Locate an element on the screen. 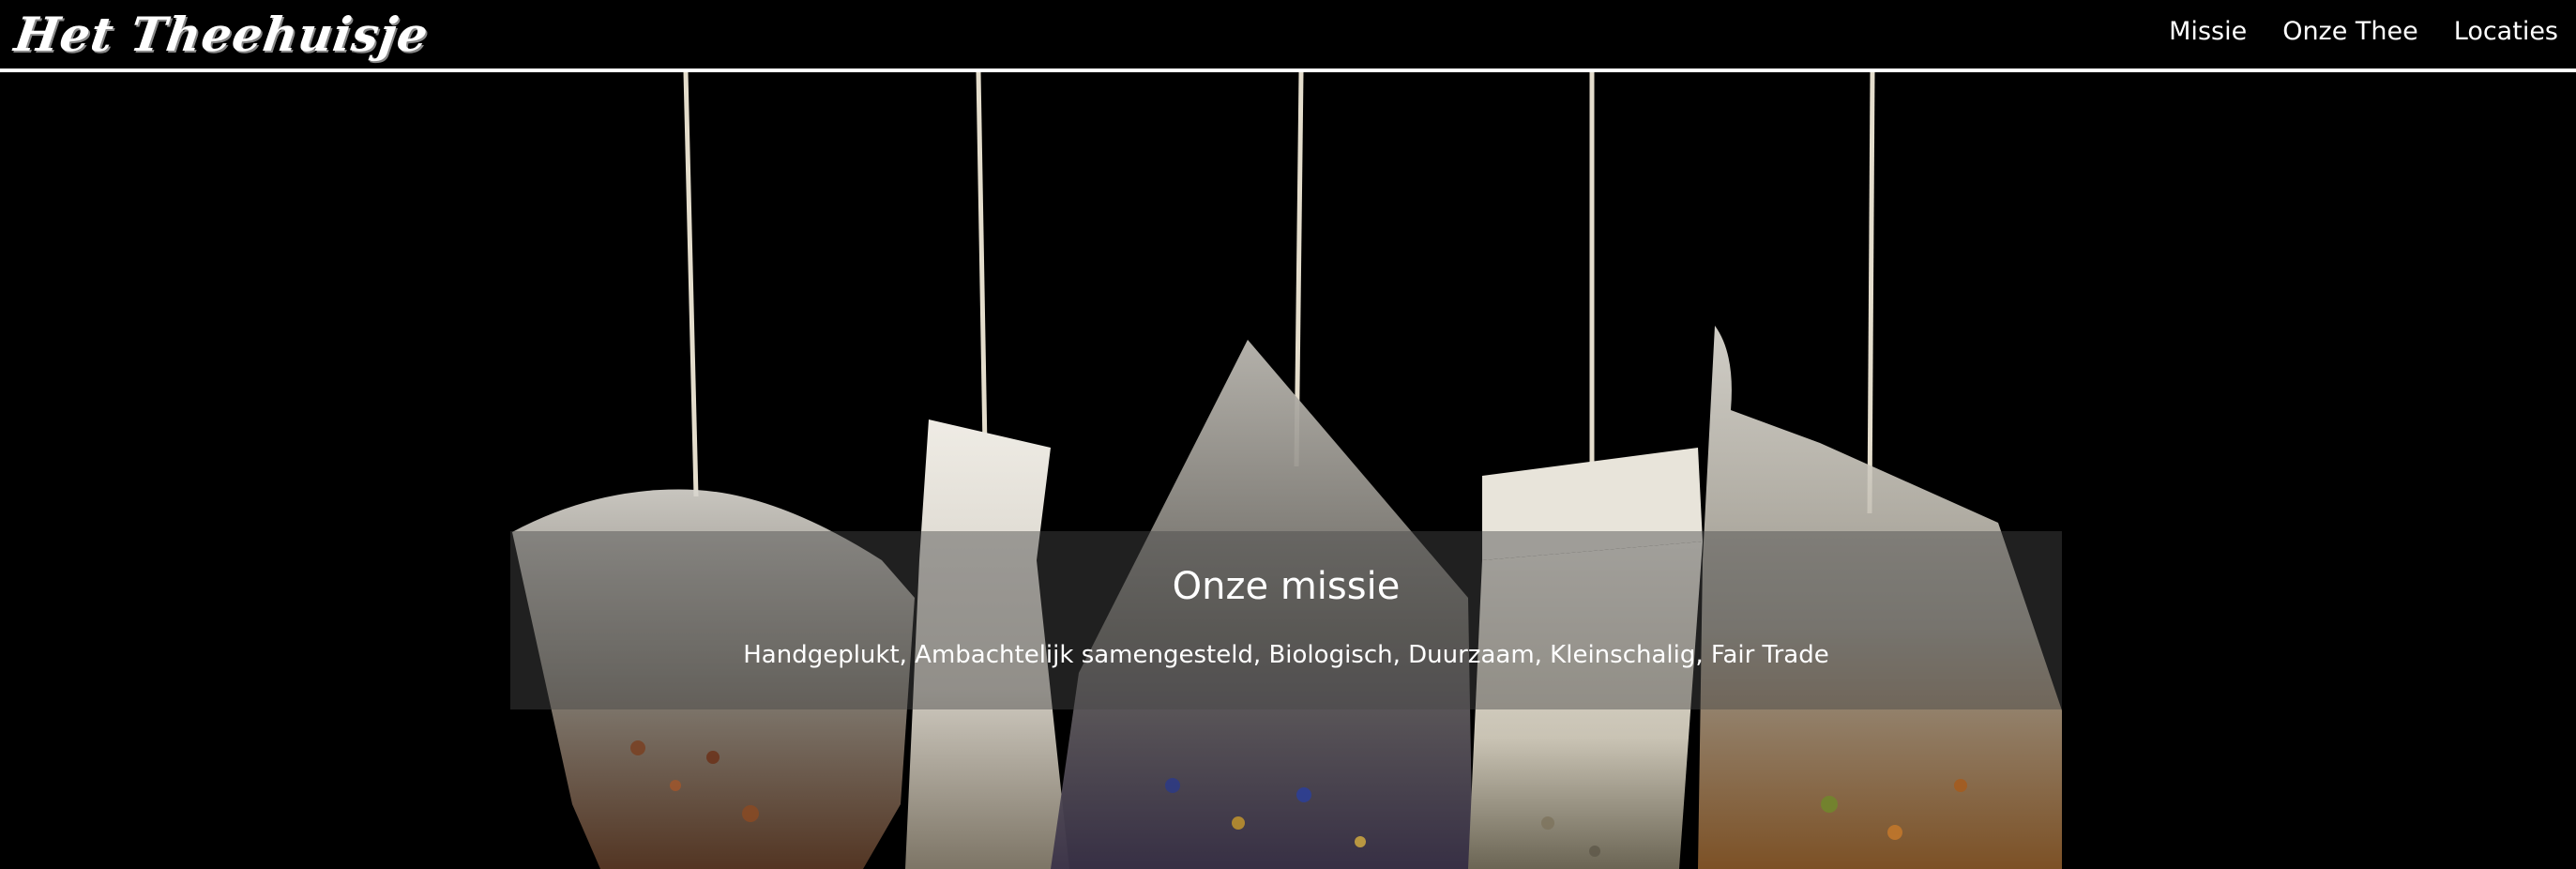 The image size is (2576, 869). main-nav: Missie Onze Thee Locaties is located at coordinates (2363, 31).